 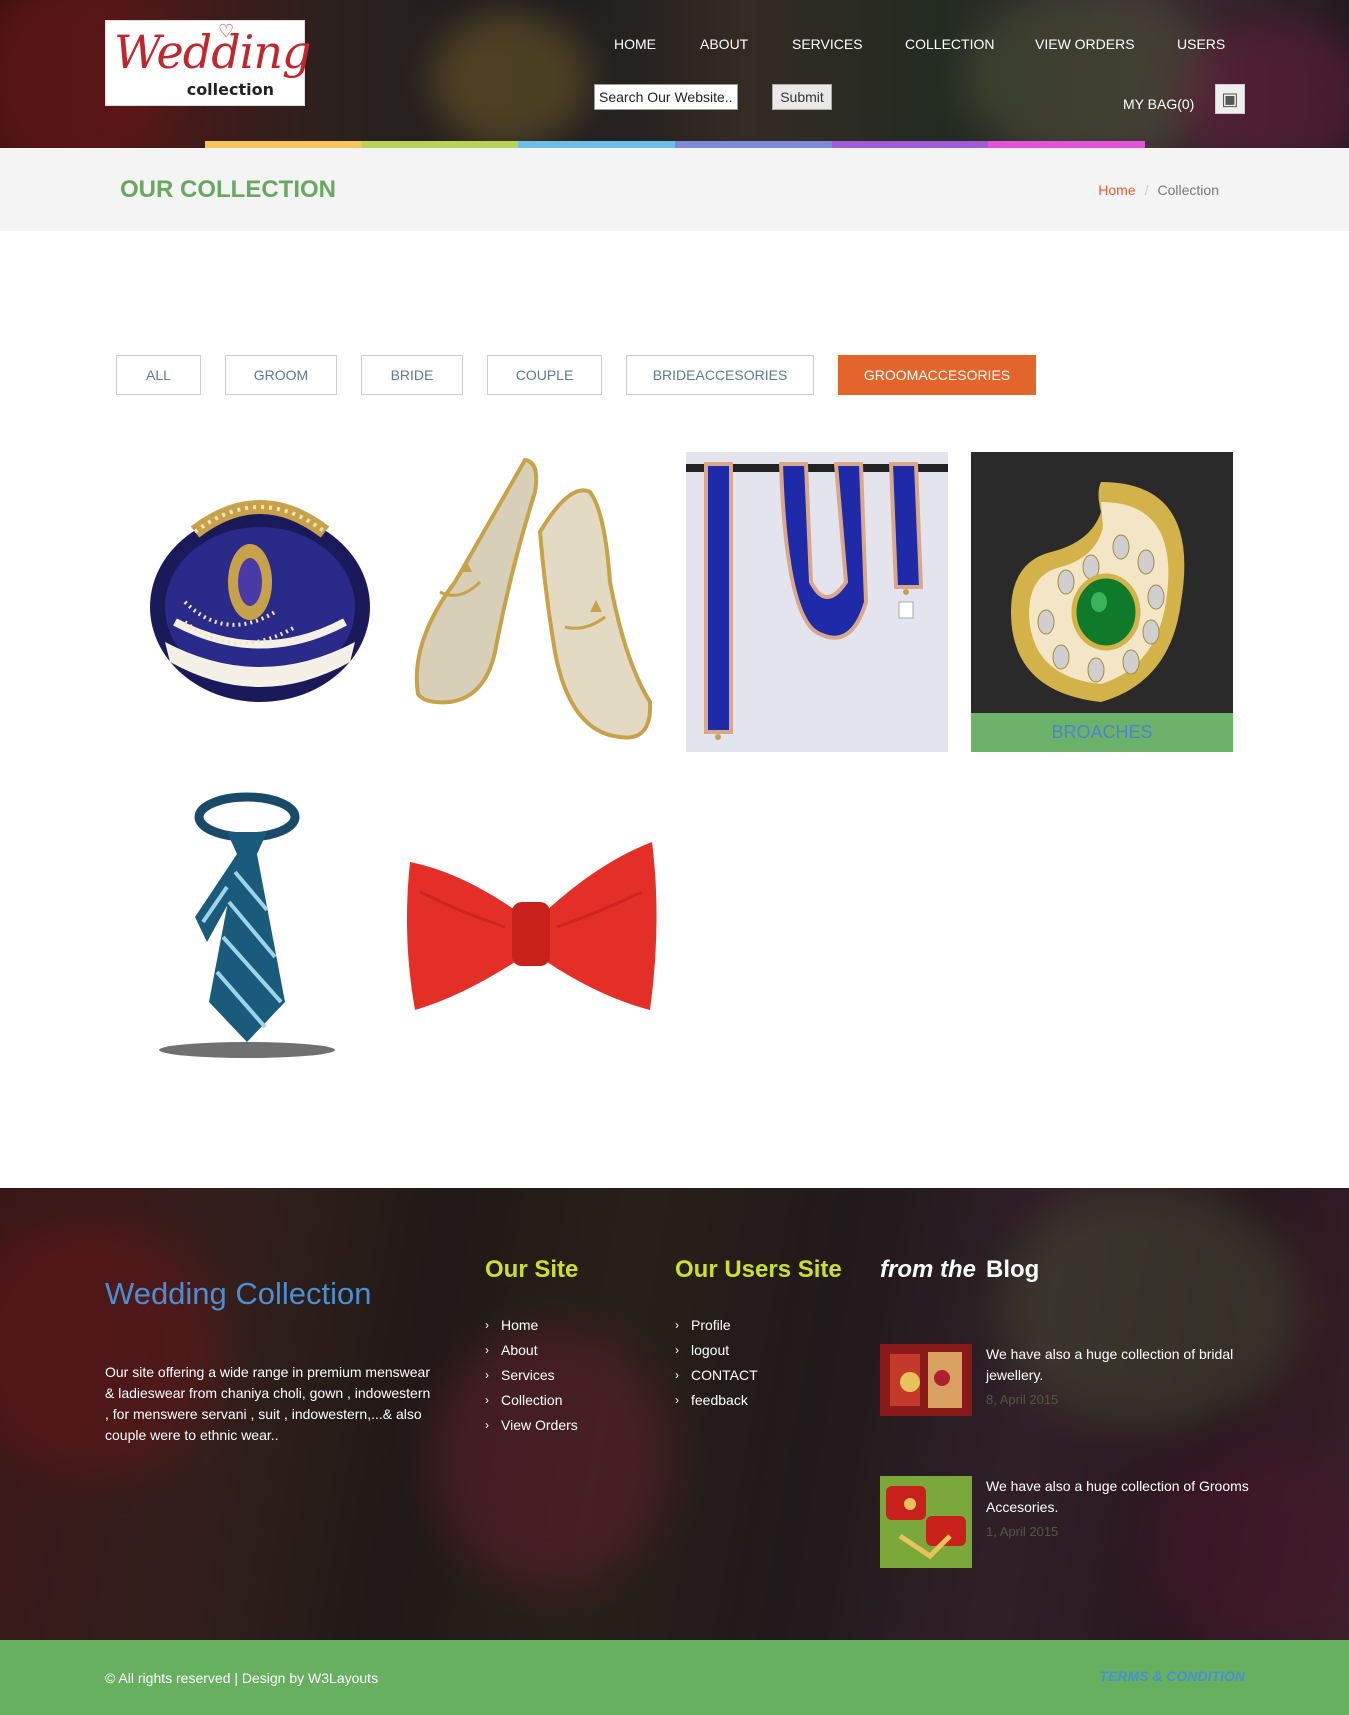 I want to click on broach-image, so click(x=1102, y=602).